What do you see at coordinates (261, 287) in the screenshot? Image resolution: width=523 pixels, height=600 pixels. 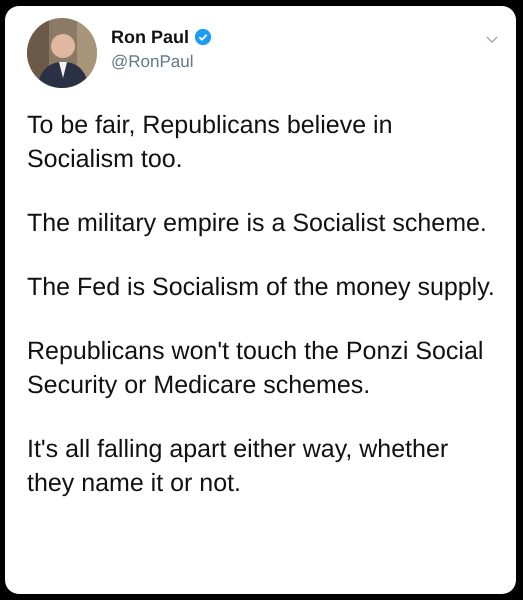 I see `tweet-text: The Fed is Socialism of the money supply.` at bounding box center [261, 287].